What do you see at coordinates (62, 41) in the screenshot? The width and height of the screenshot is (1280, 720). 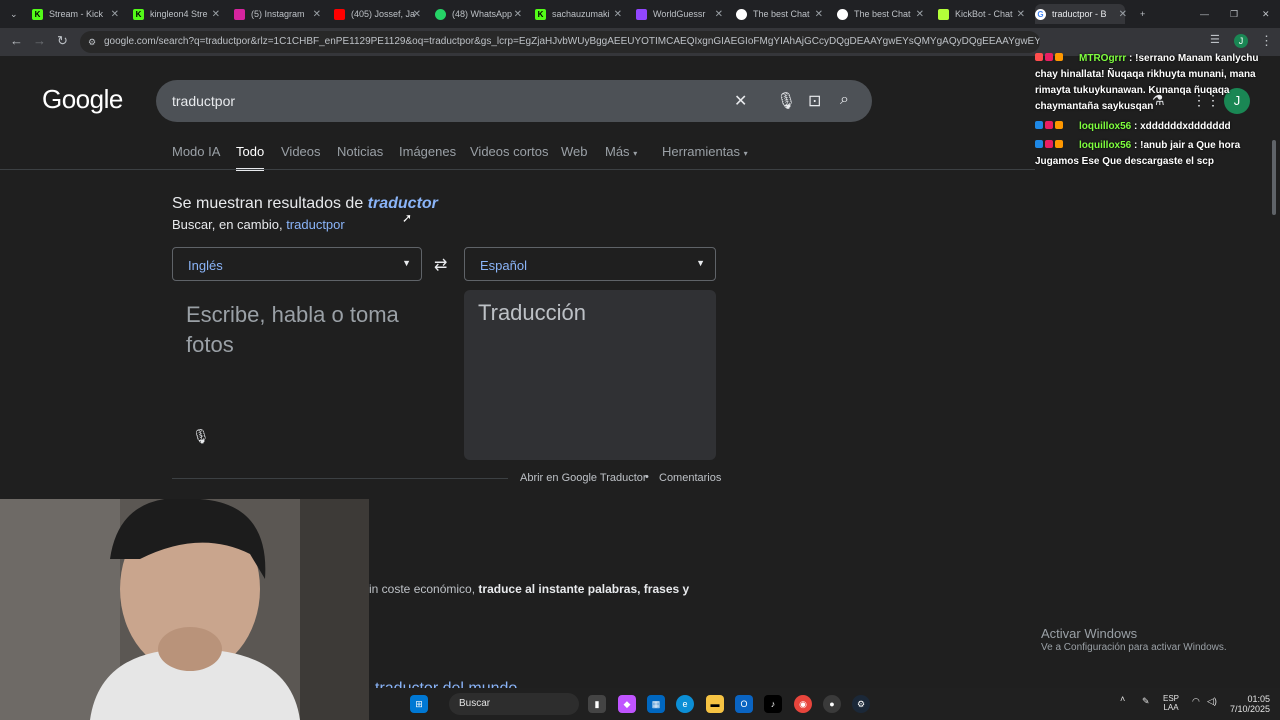 I see `reload-icon: ↻` at bounding box center [62, 41].